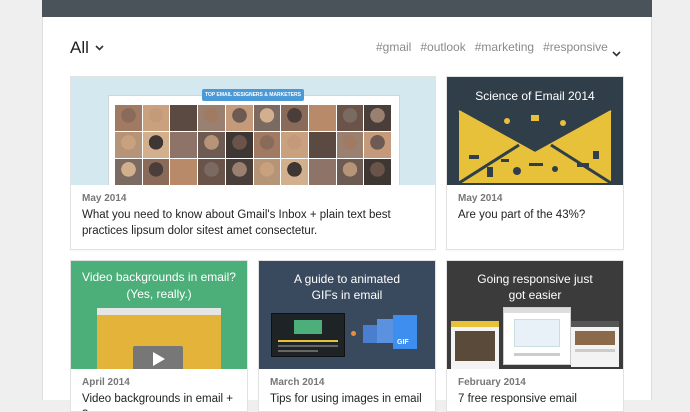 This screenshot has width=690, height=412. What do you see at coordinates (347, 315) in the screenshot?
I see `card-image: A guide to animated GIFs in email GIF` at bounding box center [347, 315].